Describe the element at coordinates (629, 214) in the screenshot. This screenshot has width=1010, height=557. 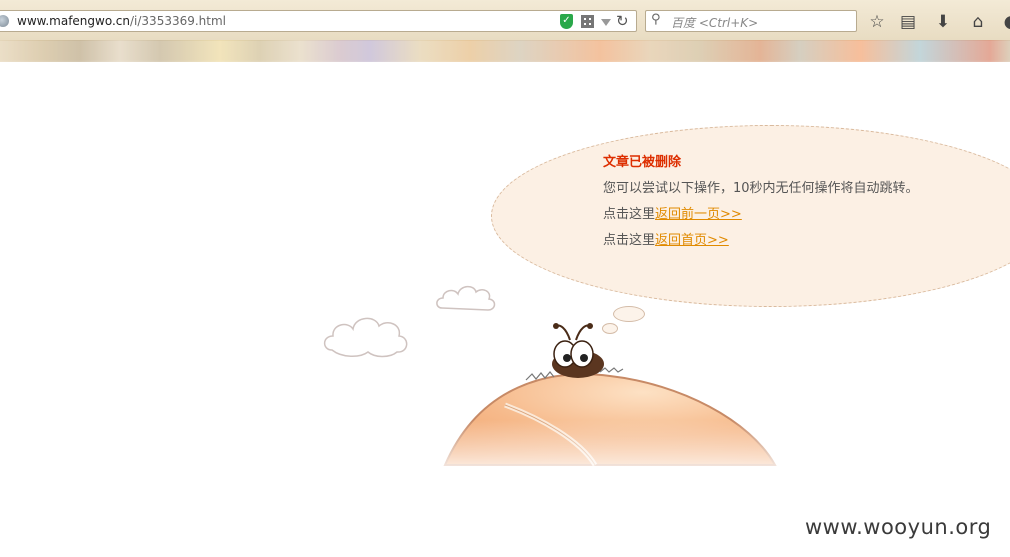
I see `back-previous-prefix: 点击这里` at that location.